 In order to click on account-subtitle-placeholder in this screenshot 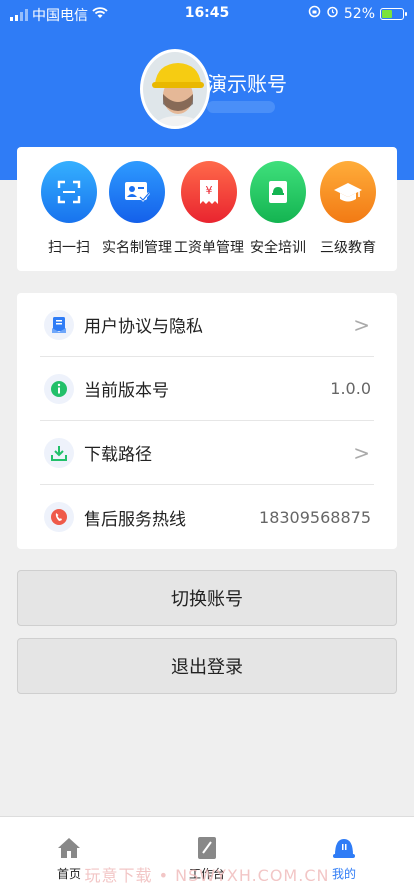, I will do `click(241, 107)`.